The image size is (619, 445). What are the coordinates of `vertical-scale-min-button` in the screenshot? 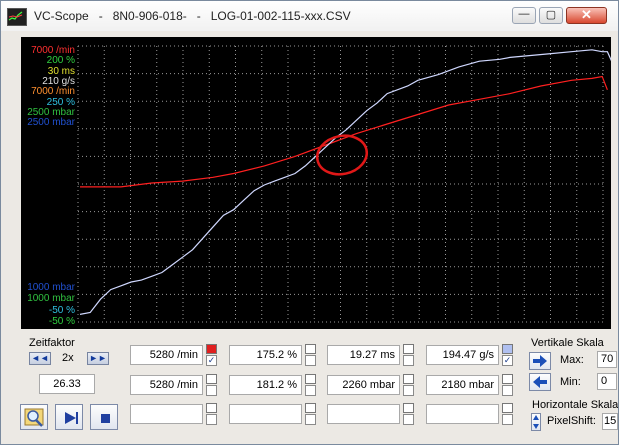 It's located at (540, 382).